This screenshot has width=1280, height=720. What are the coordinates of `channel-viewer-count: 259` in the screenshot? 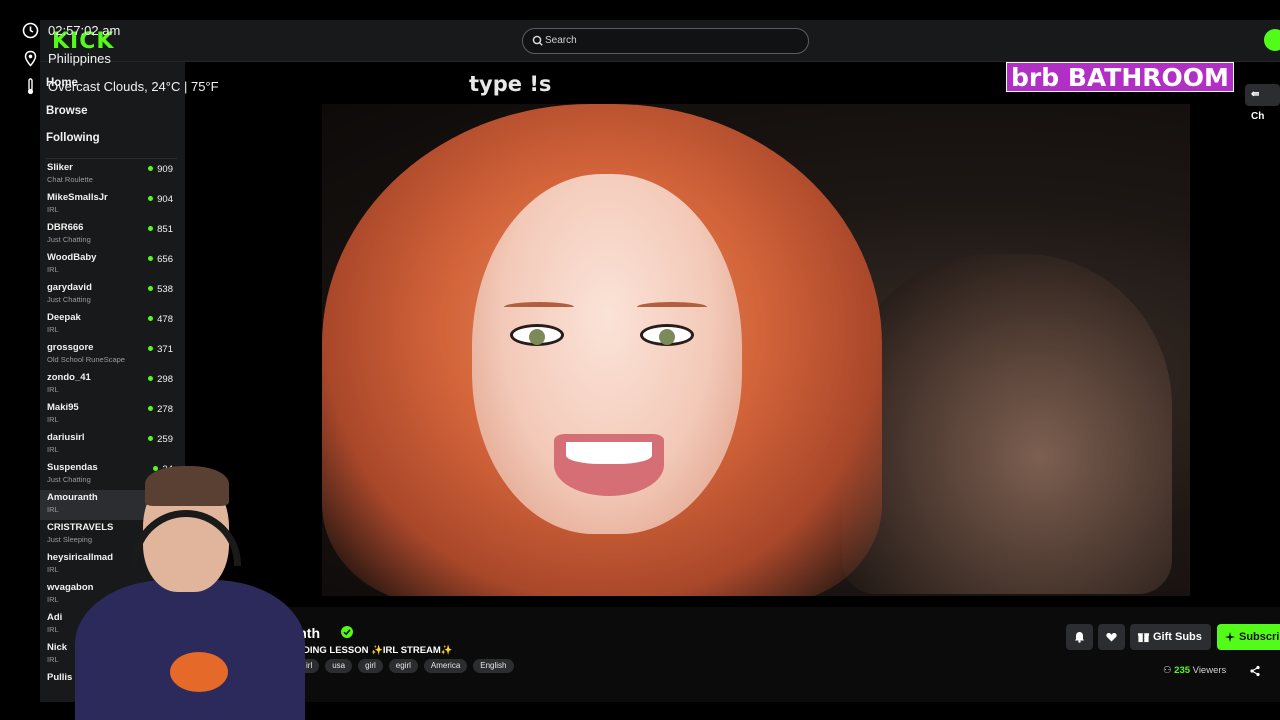 It's located at (160, 439).